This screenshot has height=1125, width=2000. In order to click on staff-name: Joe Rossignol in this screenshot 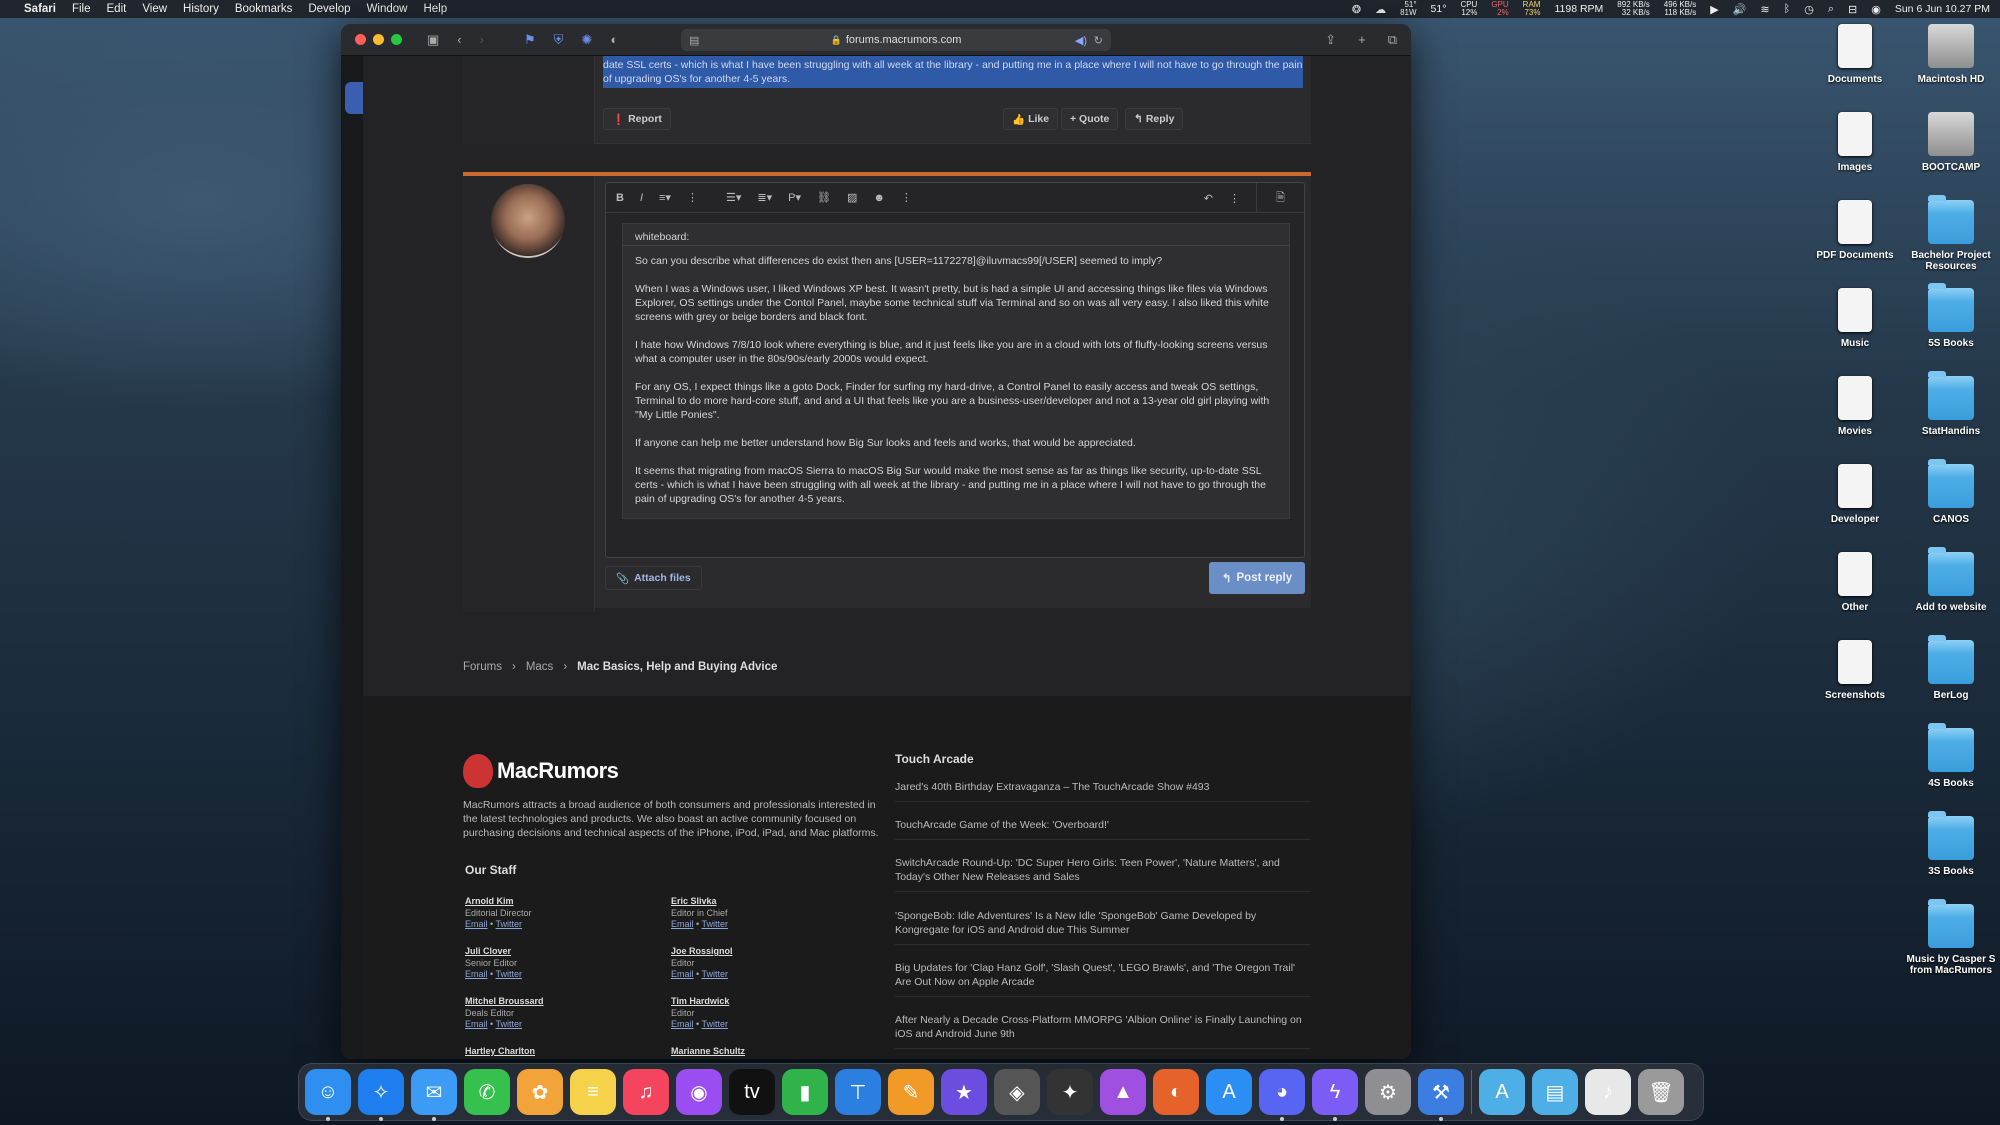, I will do `click(702, 952)`.